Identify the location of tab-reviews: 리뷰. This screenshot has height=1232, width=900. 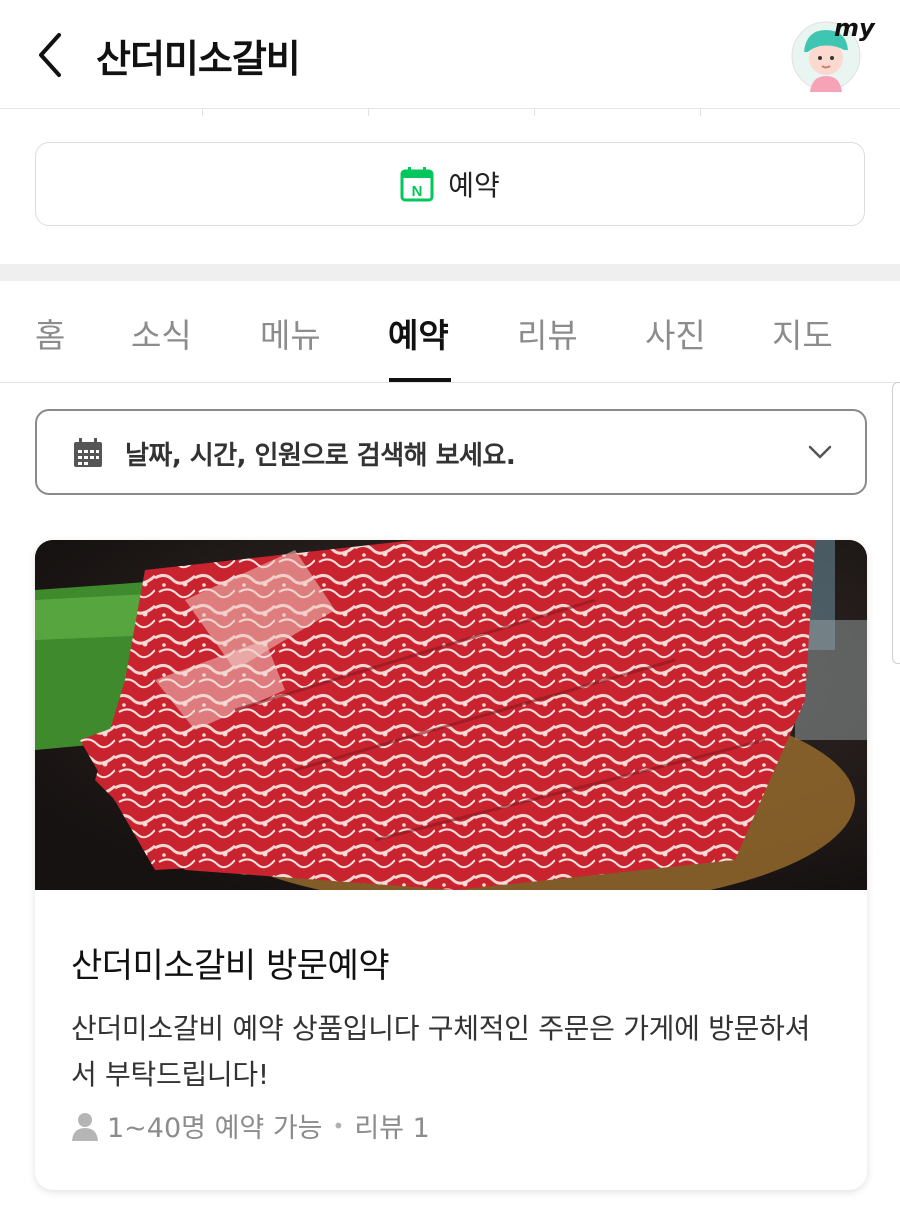
(547, 333).